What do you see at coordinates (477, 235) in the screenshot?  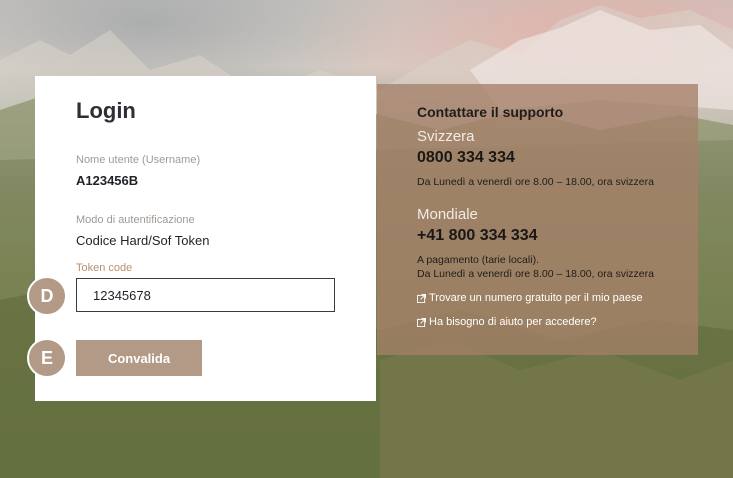 I see `worldwide-phone: +41 800 334 334` at bounding box center [477, 235].